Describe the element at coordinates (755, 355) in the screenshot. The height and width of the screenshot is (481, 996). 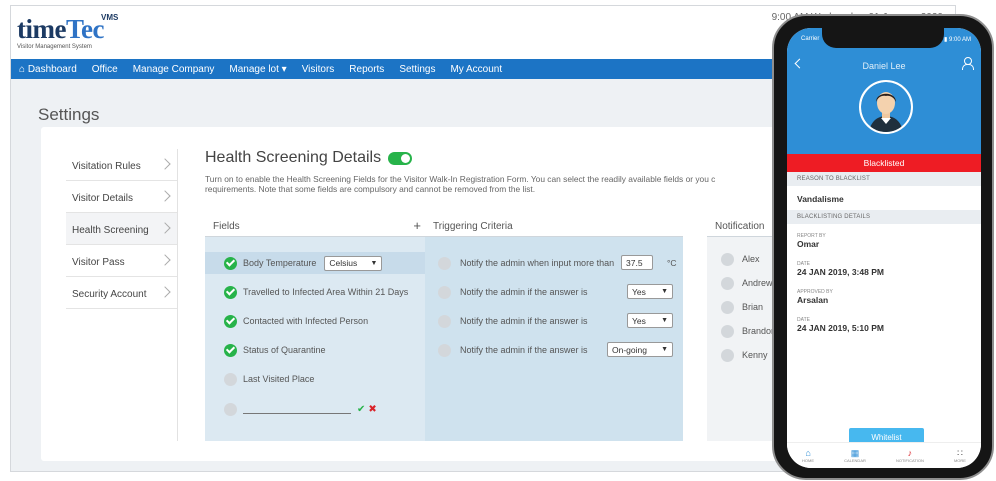
I see `person-name: Kenny` at that location.